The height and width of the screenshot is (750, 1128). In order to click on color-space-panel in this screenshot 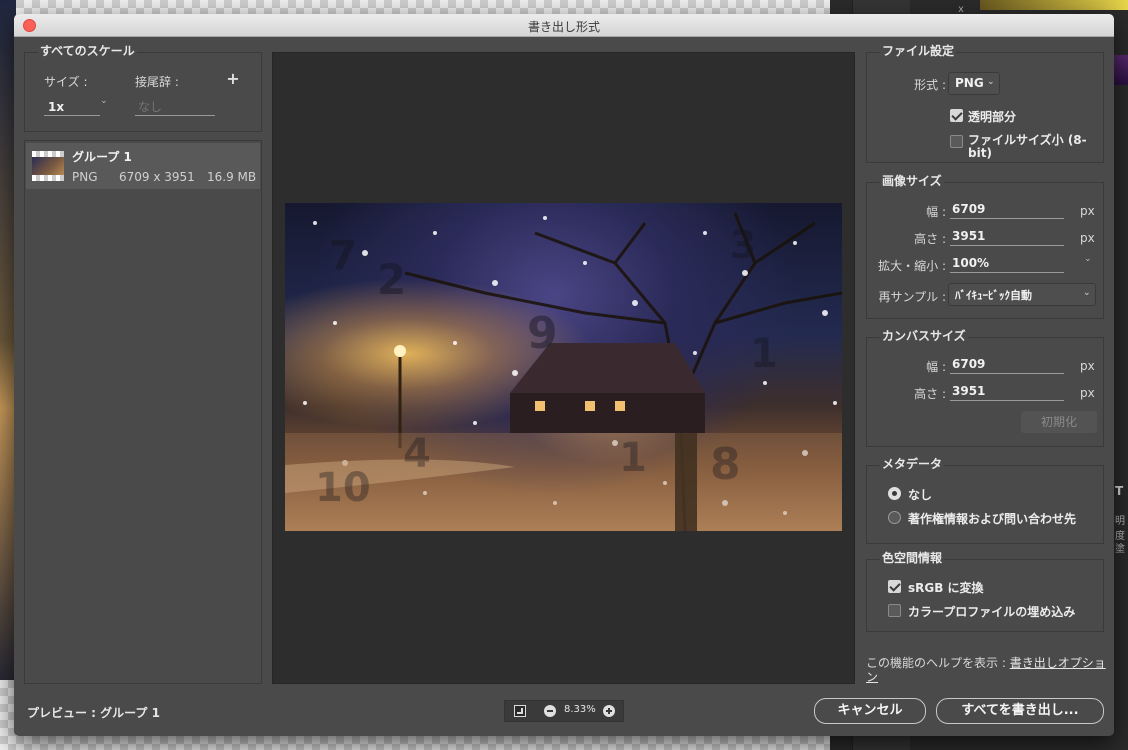, I will do `click(985, 595)`.